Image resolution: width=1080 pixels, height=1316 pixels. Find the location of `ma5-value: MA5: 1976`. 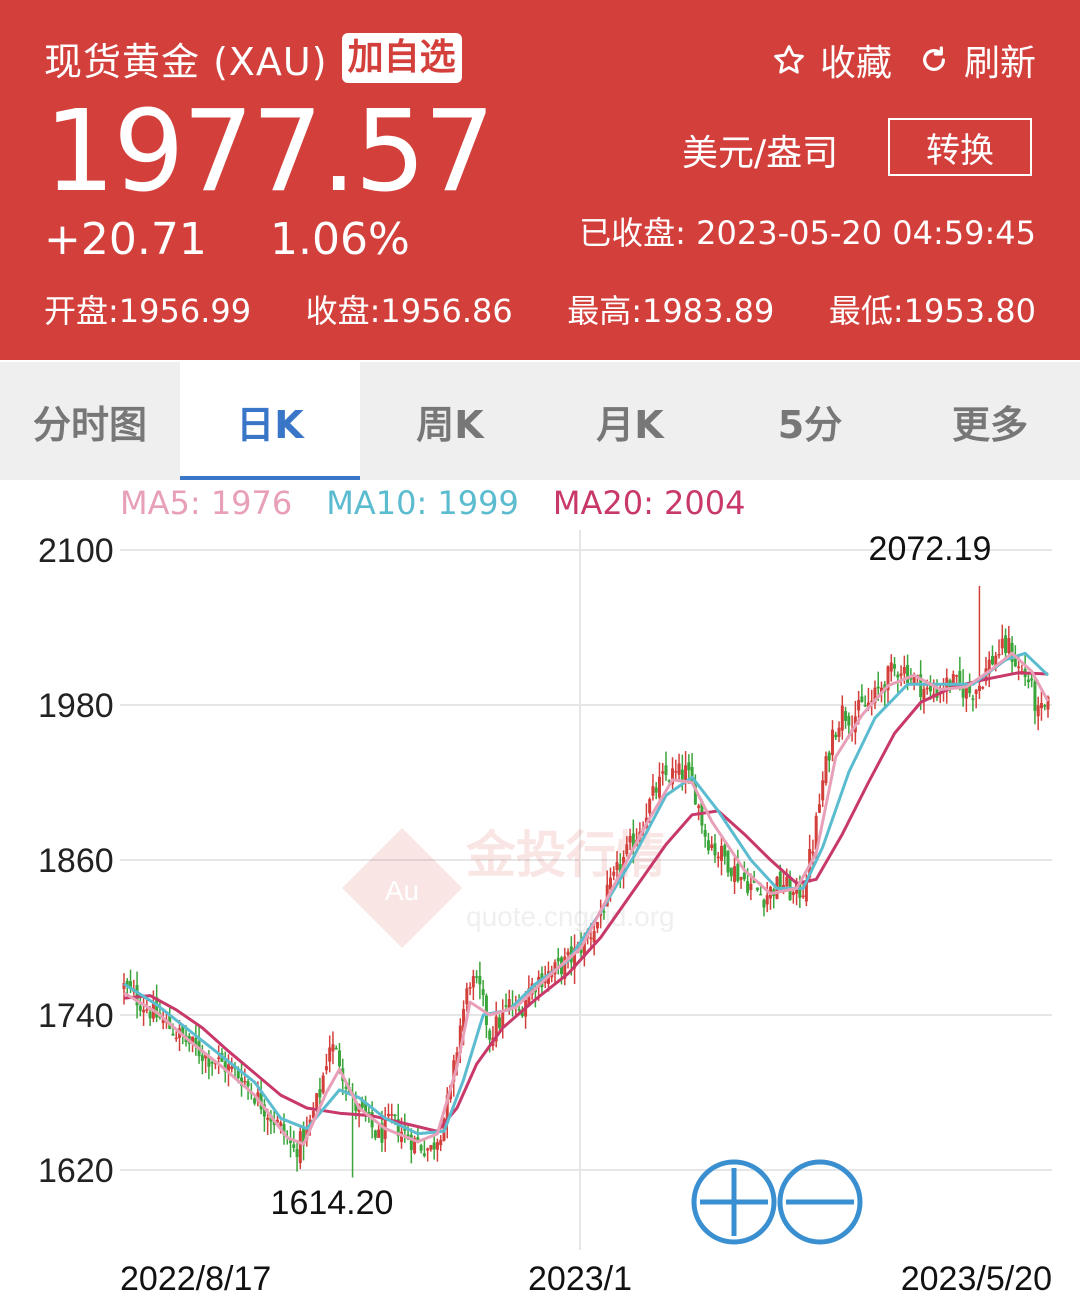

ma5-value: MA5: 1976 is located at coordinates (206, 503).